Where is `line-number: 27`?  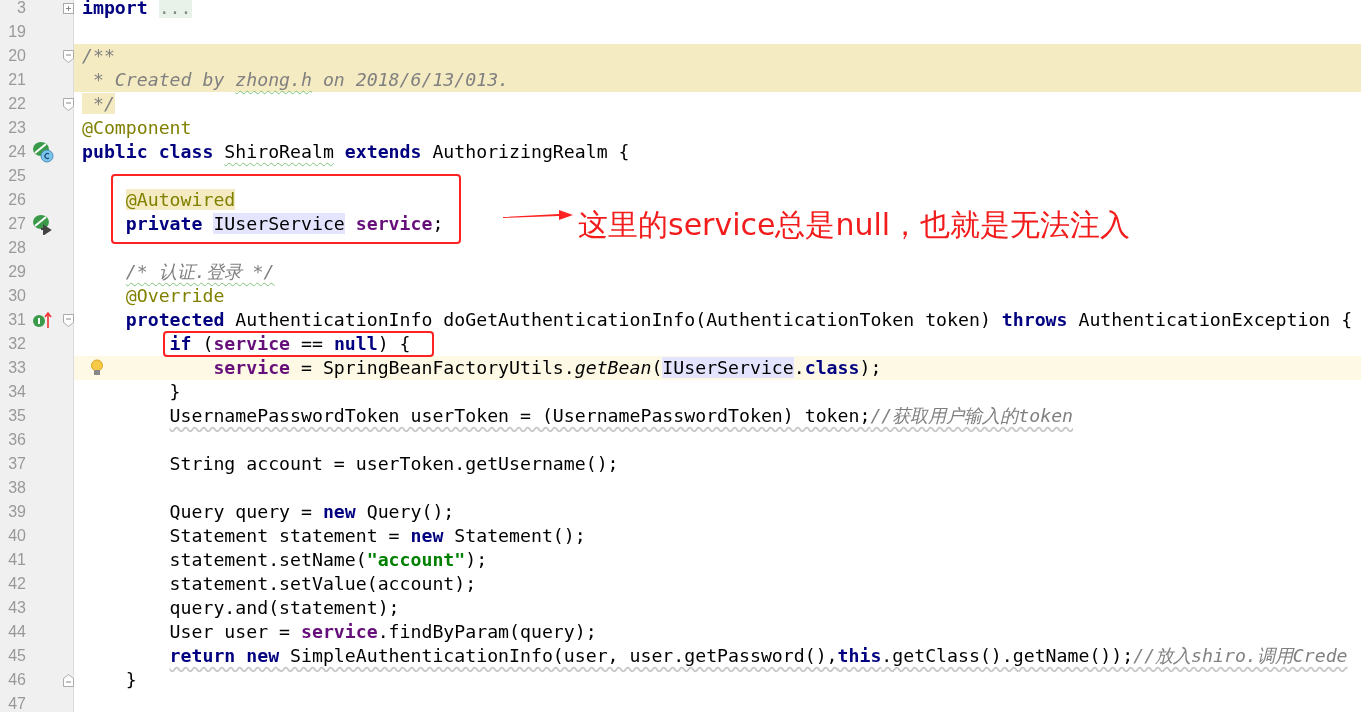
line-number: 27 is located at coordinates (16, 224).